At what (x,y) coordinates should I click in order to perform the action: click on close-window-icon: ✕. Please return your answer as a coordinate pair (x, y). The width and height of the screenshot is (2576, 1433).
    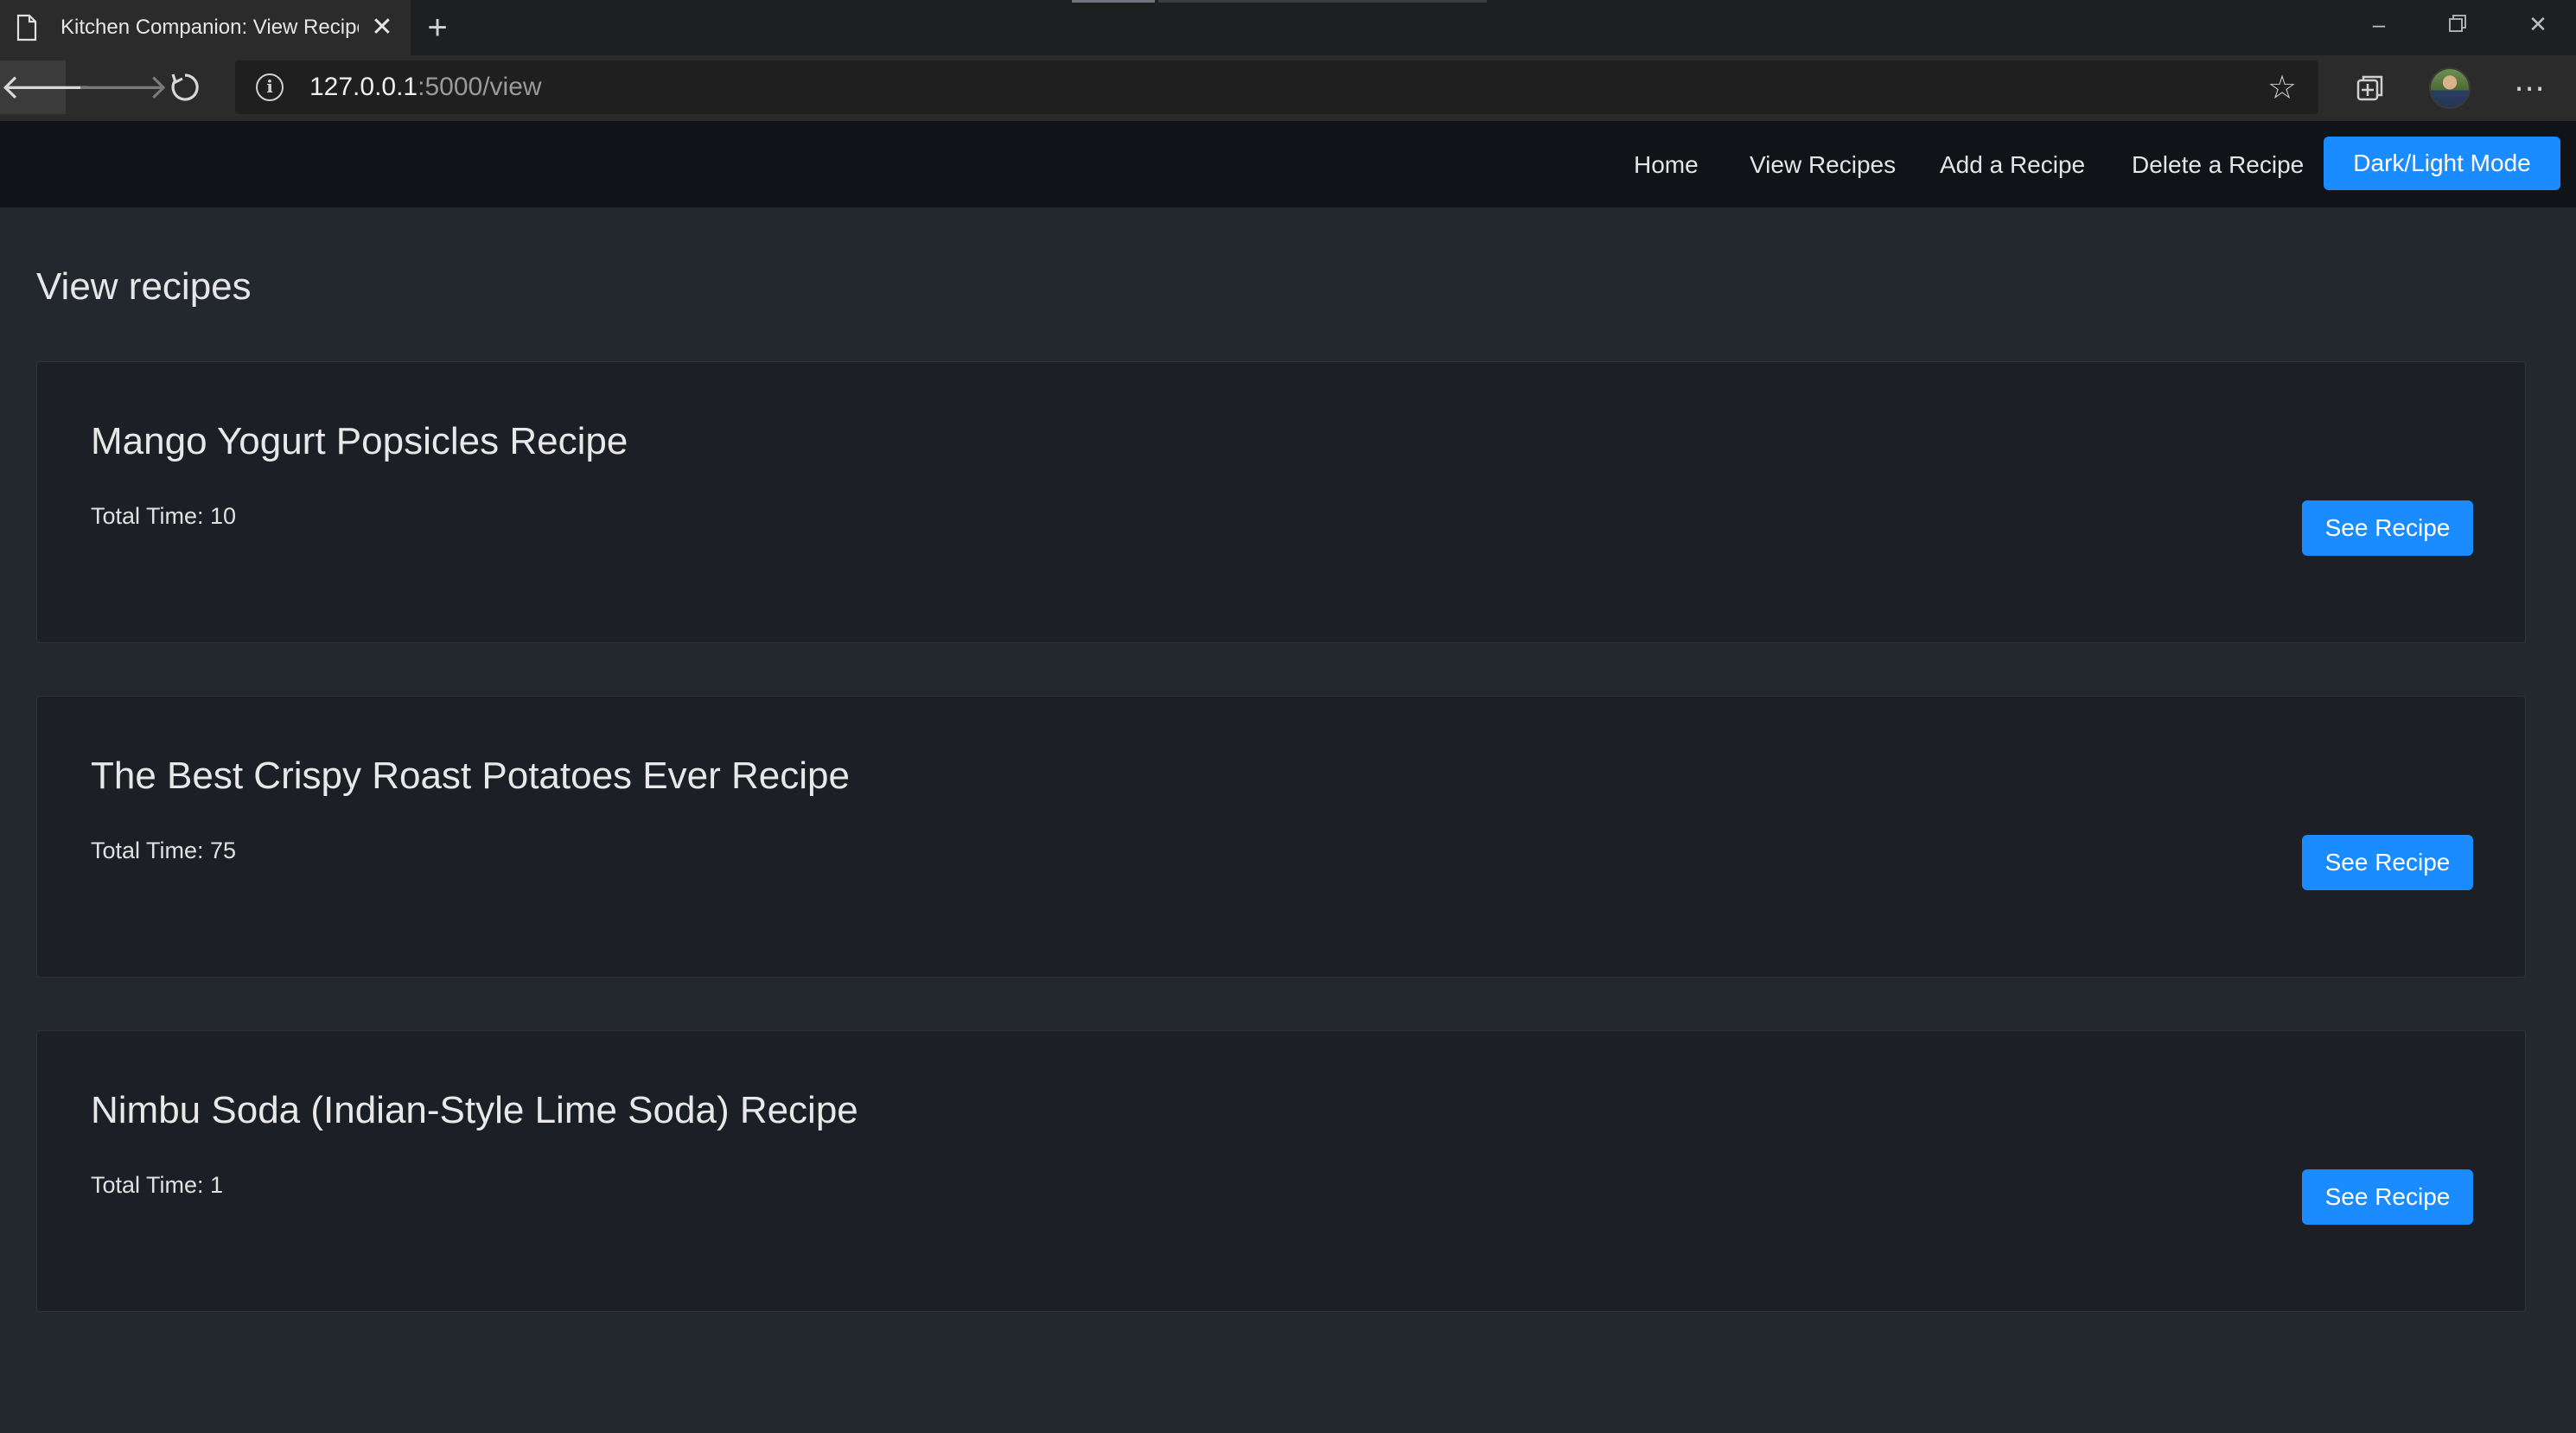
    Looking at the image, I should click on (2538, 24).